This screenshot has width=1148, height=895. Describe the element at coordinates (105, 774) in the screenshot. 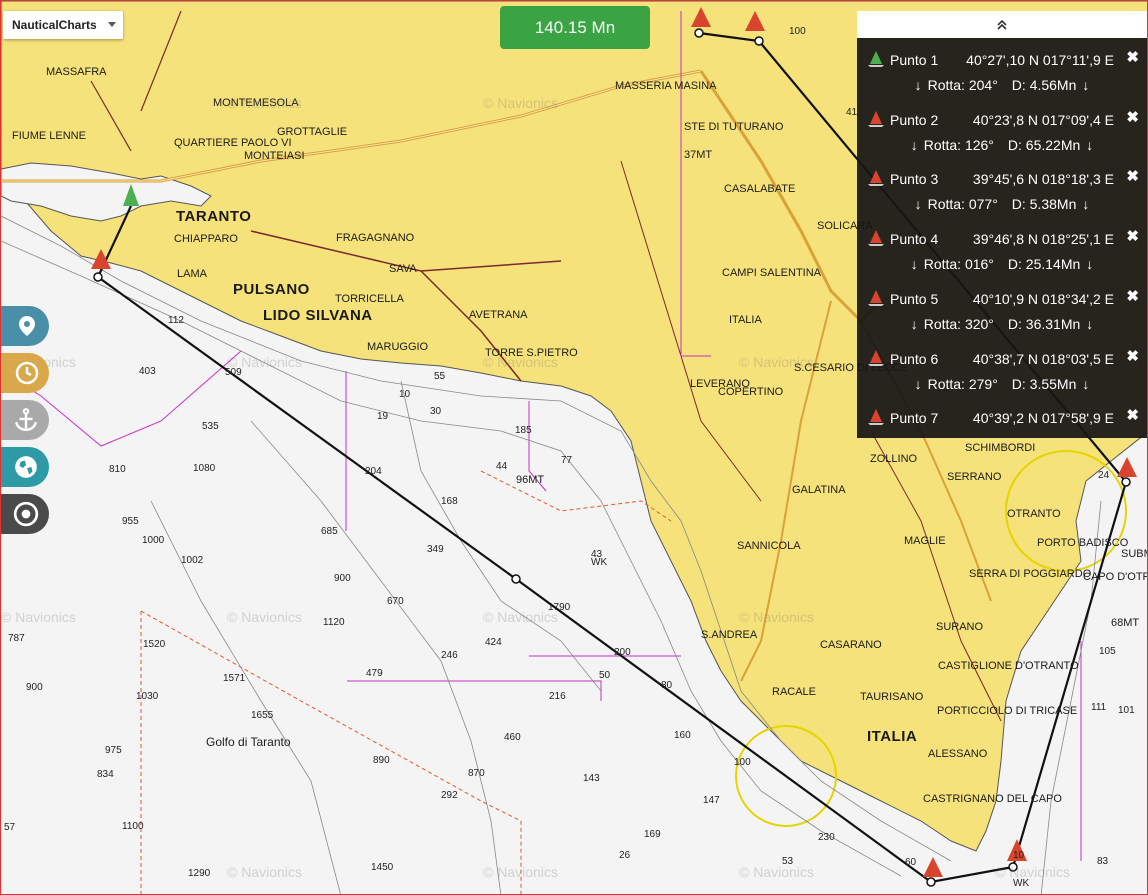

I see `depth-sounding: 834` at that location.